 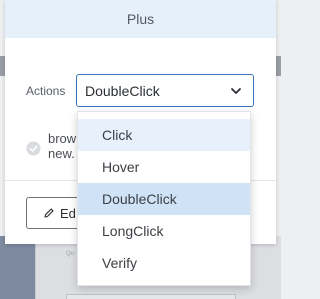 I want to click on background-input, so click(x=151, y=296).